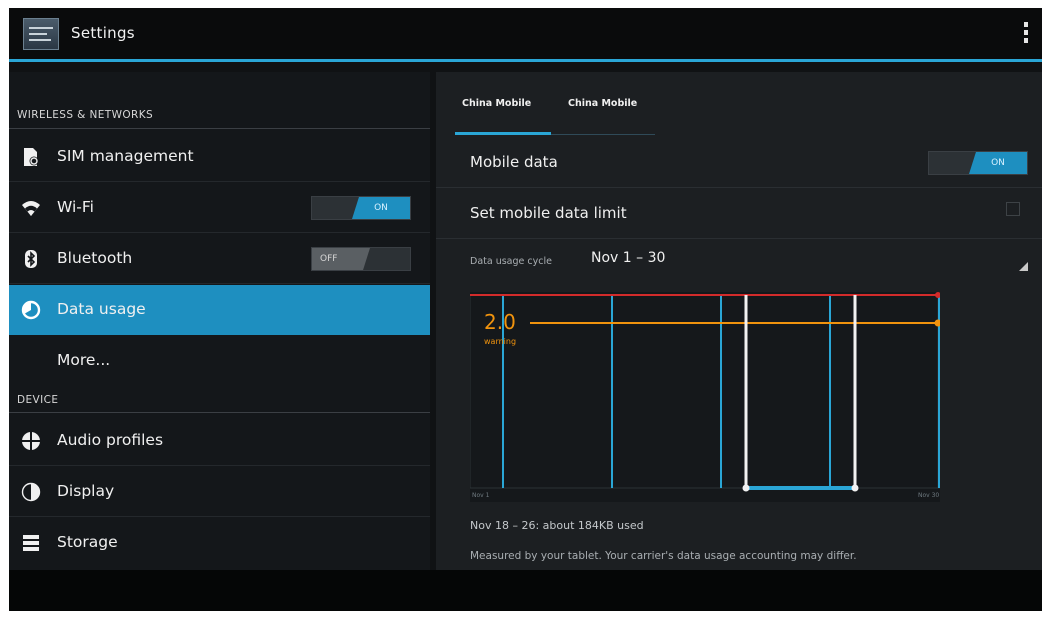  What do you see at coordinates (557, 525) in the screenshot?
I see `usage-summary: Nov 18 – 26: about 184KB used` at bounding box center [557, 525].